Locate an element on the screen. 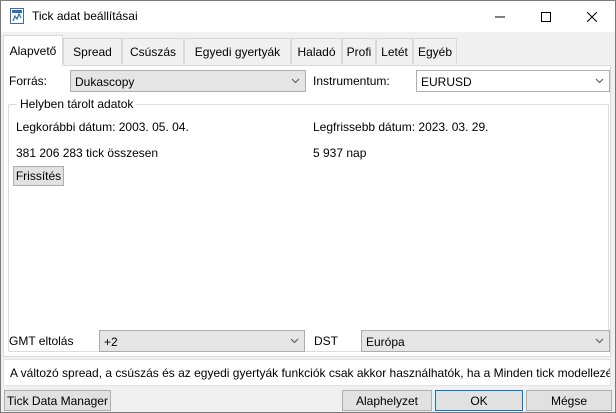 The height and width of the screenshot is (413, 616). minimize-icon is located at coordinates (500, 16).